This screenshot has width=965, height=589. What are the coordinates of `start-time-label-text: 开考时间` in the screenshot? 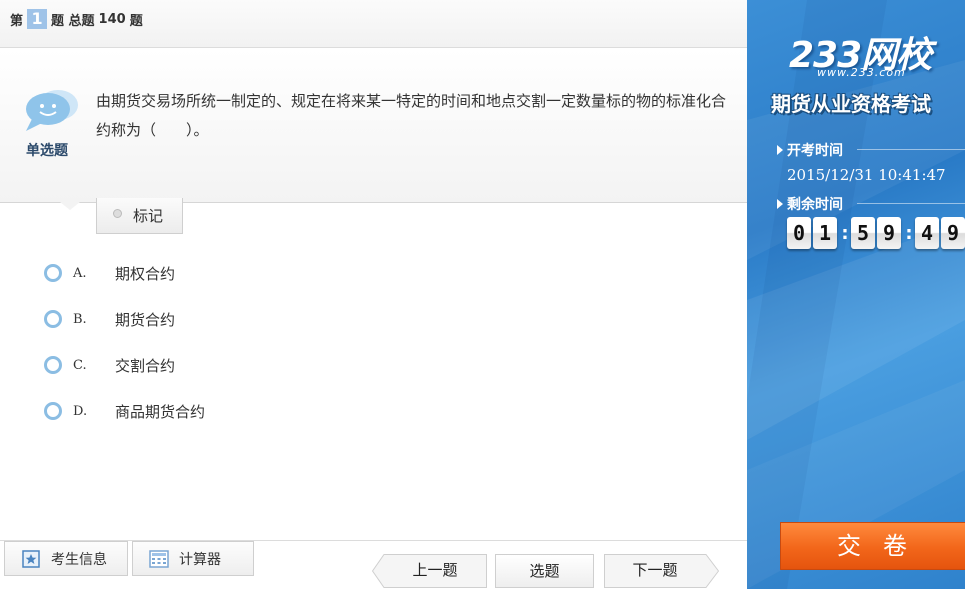 It's located at (815, 151).